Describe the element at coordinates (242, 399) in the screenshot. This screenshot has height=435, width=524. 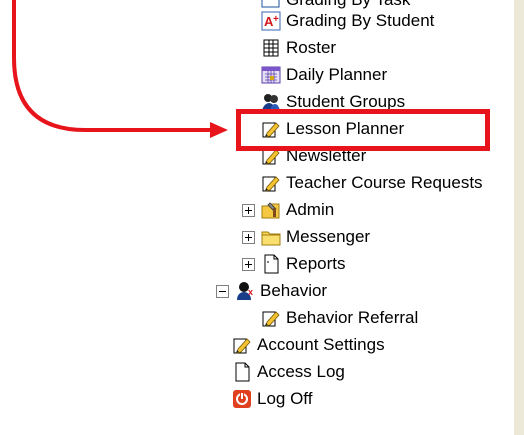
I see `power-off-icon` at that location.